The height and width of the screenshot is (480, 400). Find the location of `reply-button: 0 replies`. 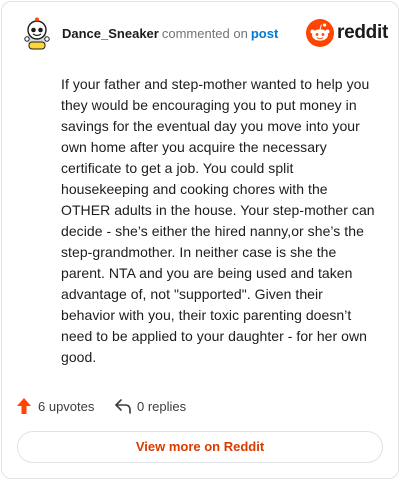

reply-button: 0 replies is located at coordinates (150, 406).